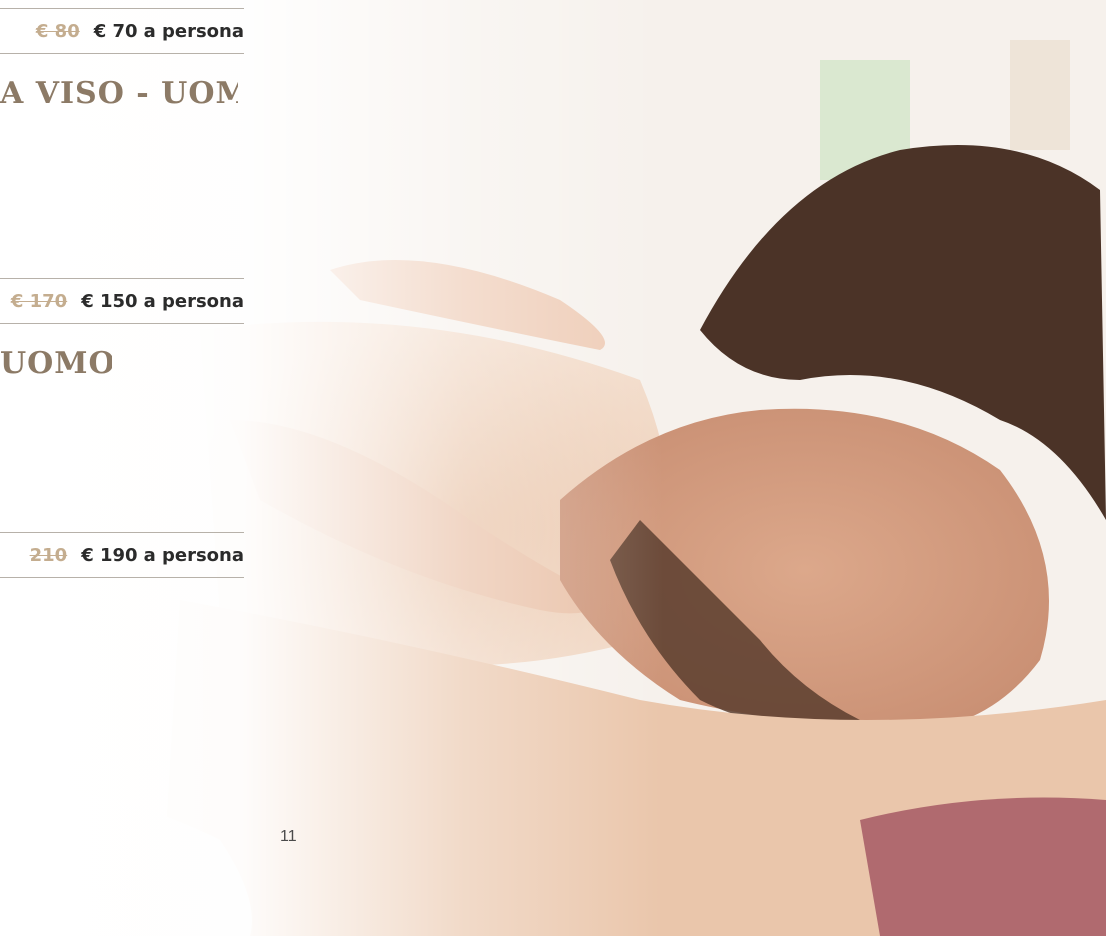 This screenshot has width=1106, height=936. What do you see at coordinates (115, 31) in the screenshot?
I see `new-price: € 70` at bounding box center [115, 31].